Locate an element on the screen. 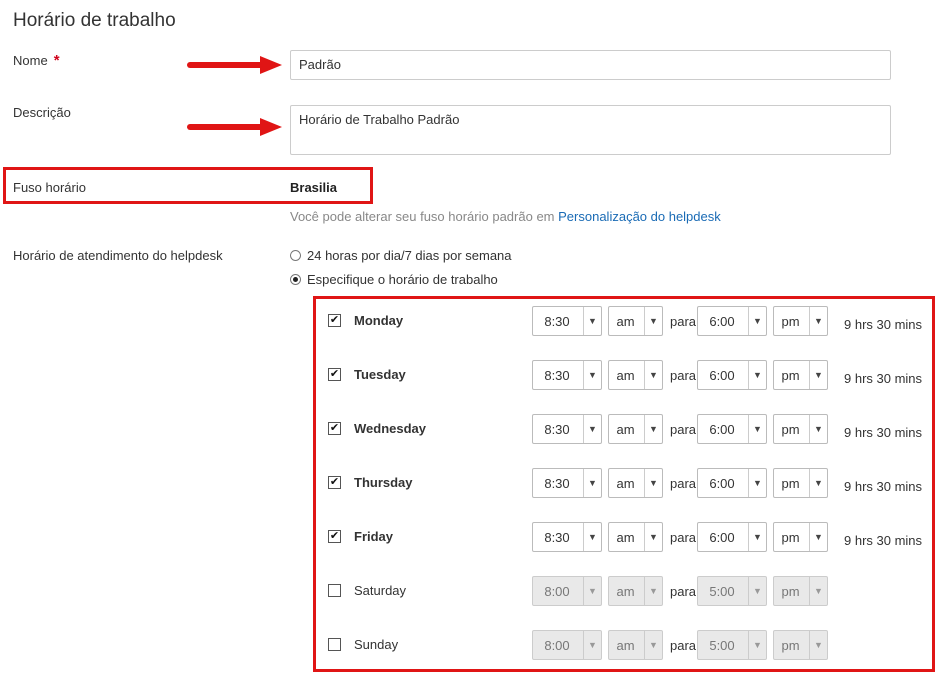 This screenshot has width=939, height=683. day-name: Sunday is located at coordinates (376, 644).